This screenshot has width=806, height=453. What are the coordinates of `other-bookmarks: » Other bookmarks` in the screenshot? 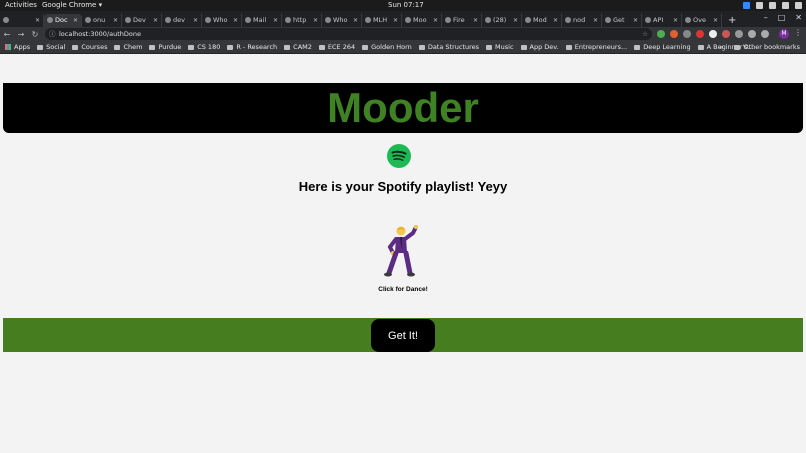 It's located at (760, 47).